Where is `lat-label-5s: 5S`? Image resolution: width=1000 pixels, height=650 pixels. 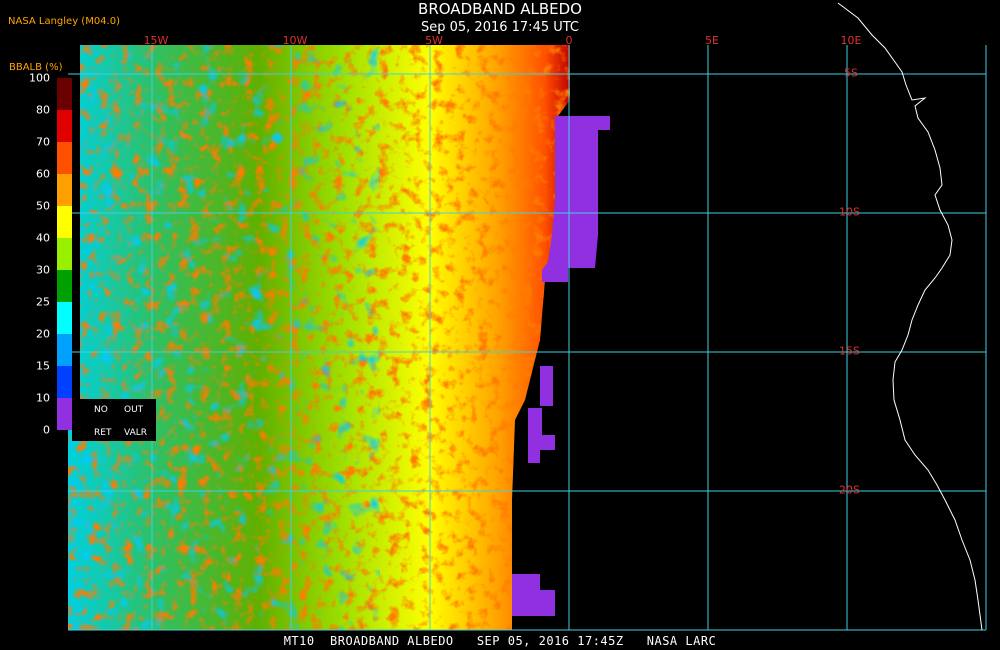 lat-label-5s: 5S is located at coordinates (851, 73).